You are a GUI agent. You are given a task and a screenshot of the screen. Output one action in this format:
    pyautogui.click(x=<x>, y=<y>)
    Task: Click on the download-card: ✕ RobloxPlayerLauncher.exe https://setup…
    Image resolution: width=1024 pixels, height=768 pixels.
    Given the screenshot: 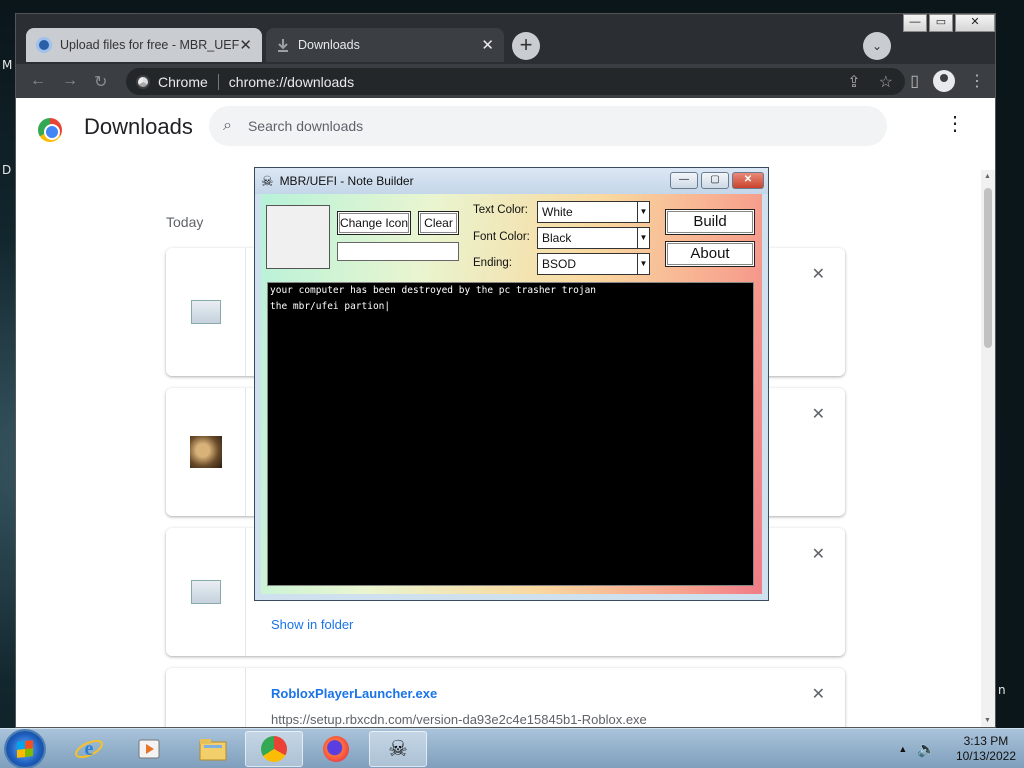 What is the action you would take?
    pyautogui.click(x=505, y=697)
    